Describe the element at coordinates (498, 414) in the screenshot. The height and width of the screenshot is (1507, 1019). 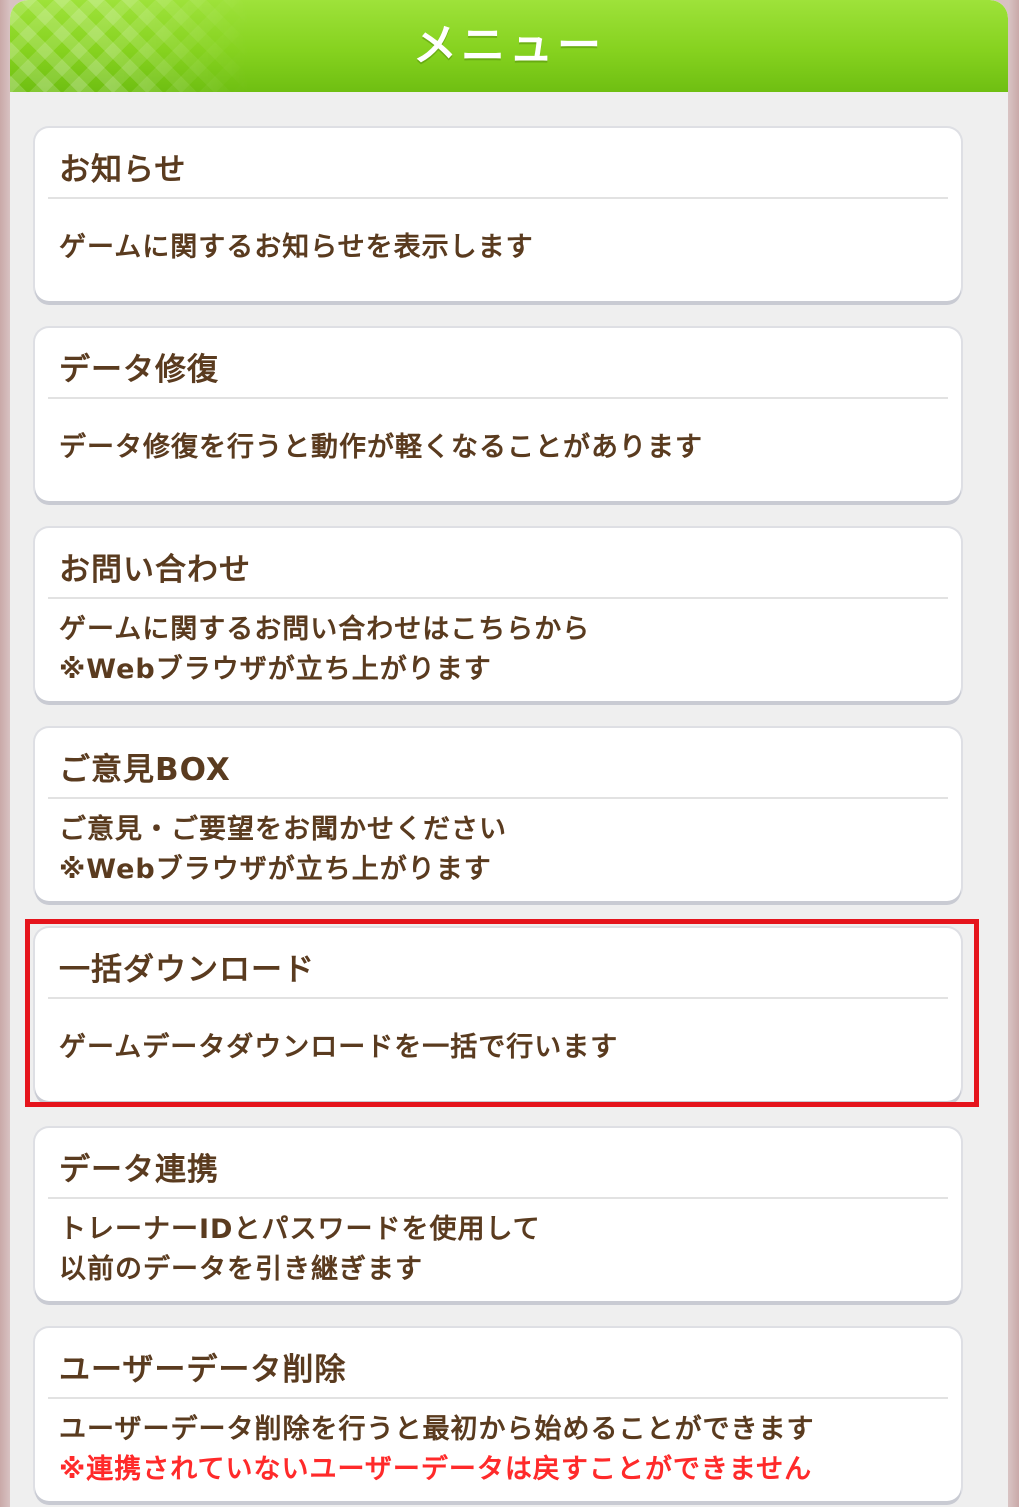
I see `menu-item-data-repair: データ修復 データ修復を行うと動作が軽くなることがあります` at that location.